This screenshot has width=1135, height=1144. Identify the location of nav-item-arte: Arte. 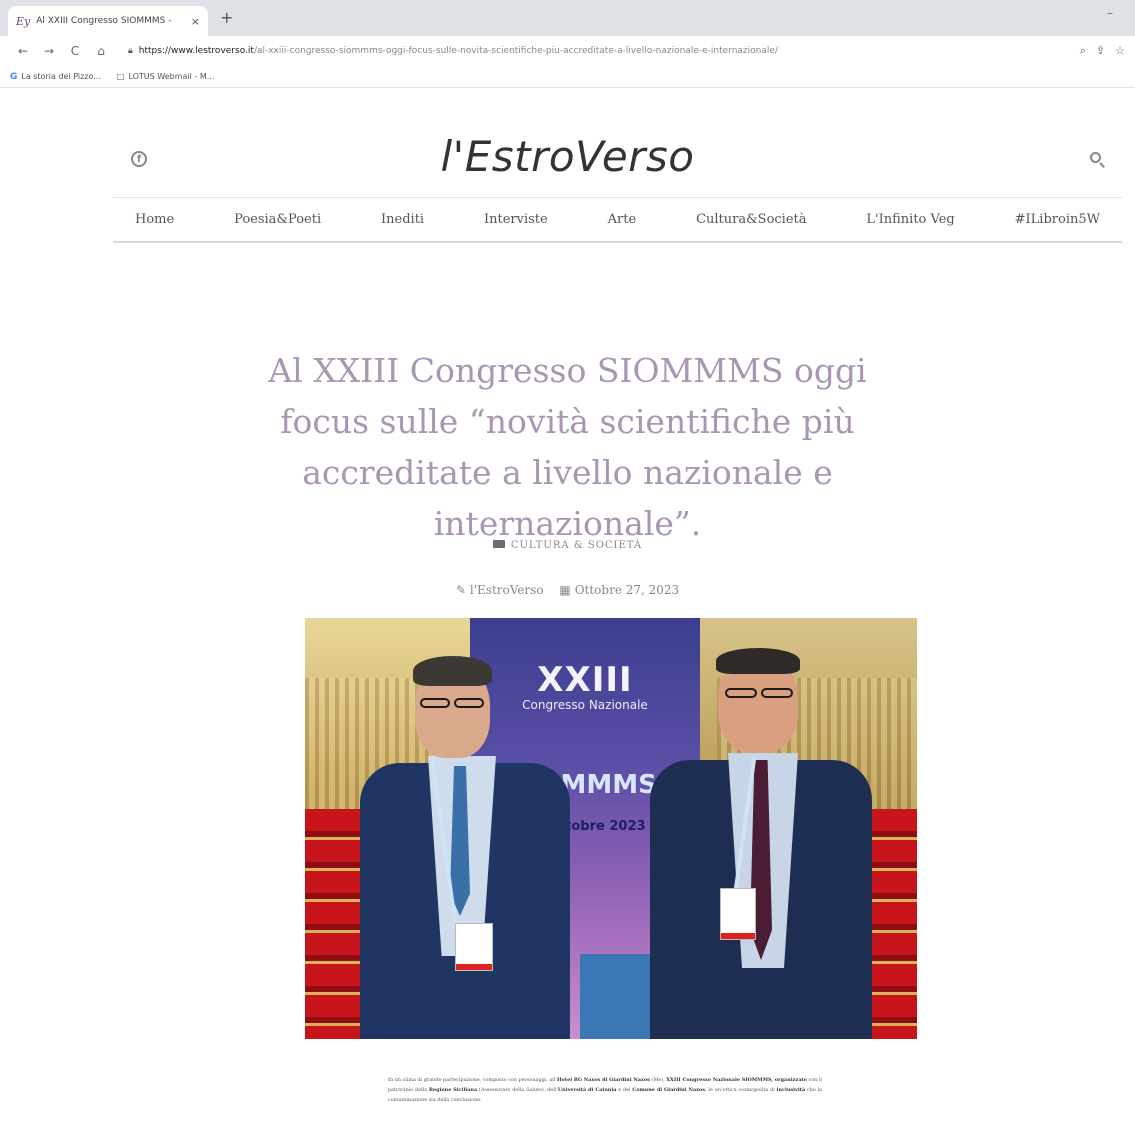
(622, 219).